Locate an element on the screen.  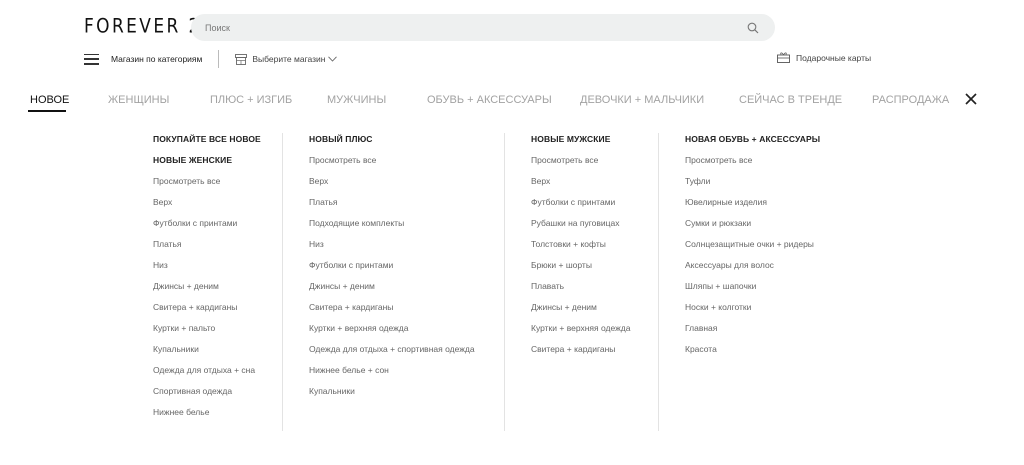
menu-heading: НОВЫЕ МУЖСКИЕ is located at coordinates (581, 143).